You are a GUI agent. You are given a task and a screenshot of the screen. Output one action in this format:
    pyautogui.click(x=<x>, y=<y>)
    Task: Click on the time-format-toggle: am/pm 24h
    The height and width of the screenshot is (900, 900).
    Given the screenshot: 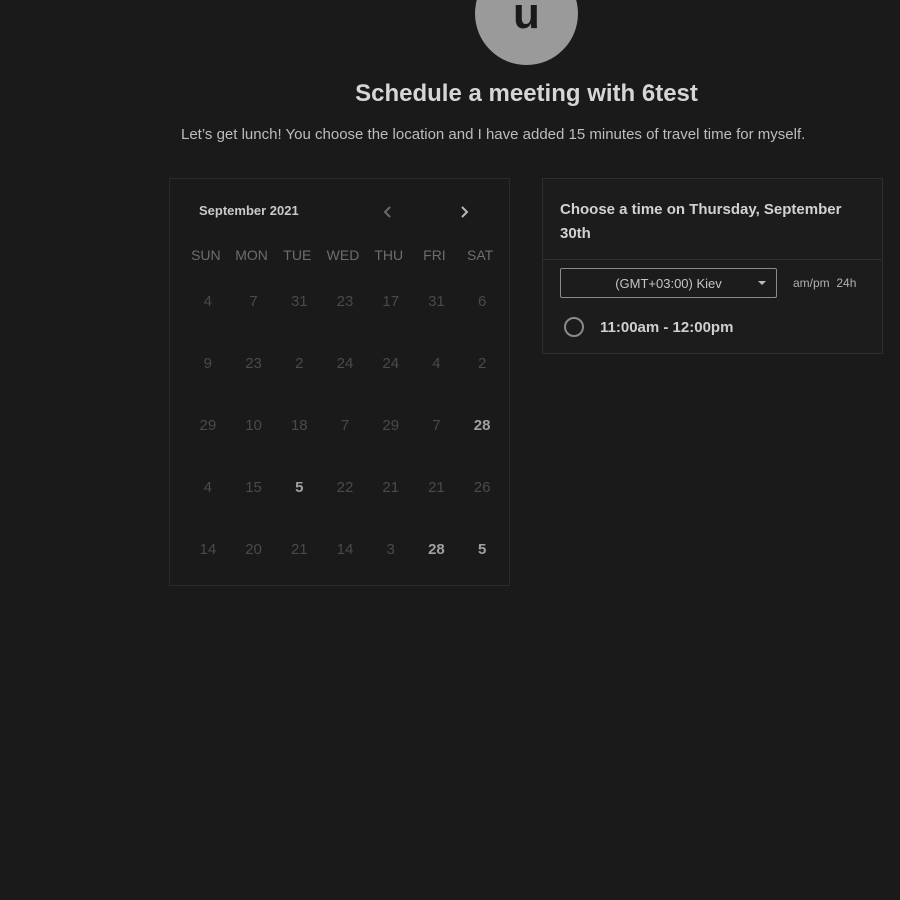 What is the action you would take?
    pyautogui.click(x=824, y=283)
    